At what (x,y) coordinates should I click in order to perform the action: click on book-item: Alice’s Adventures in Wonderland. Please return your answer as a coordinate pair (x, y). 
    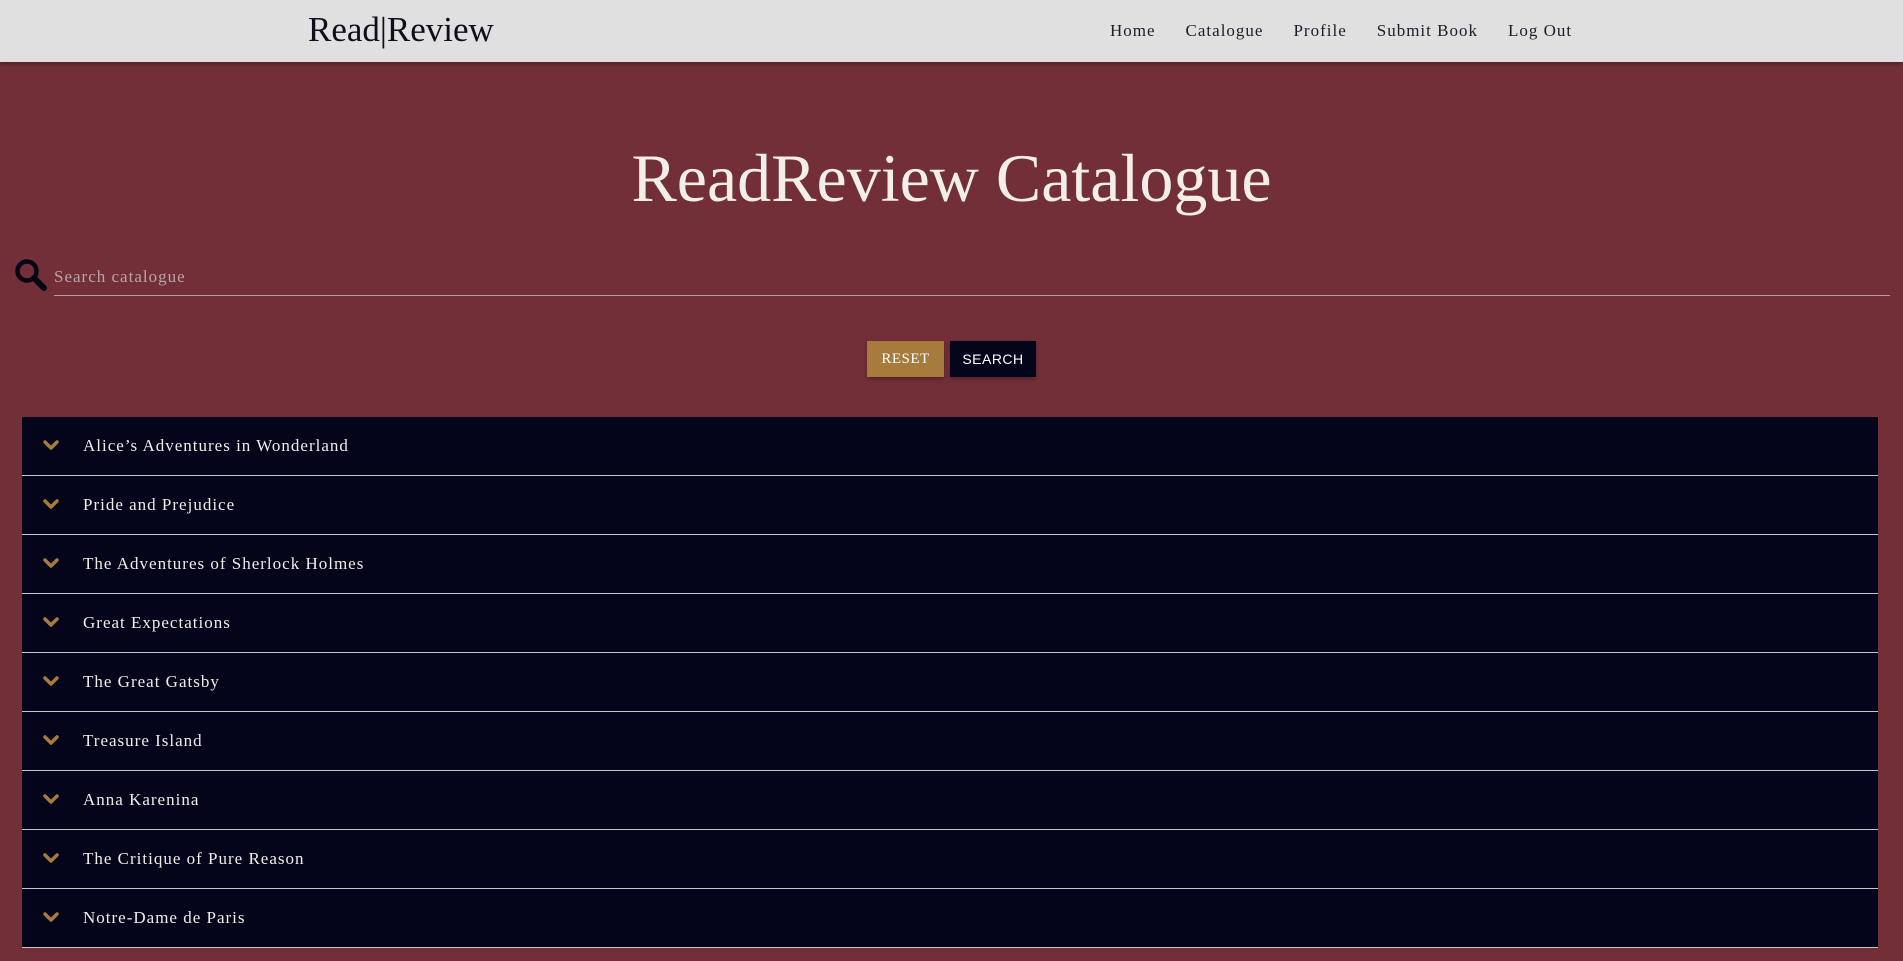
    Looking at the image, I should click on (950, 446).